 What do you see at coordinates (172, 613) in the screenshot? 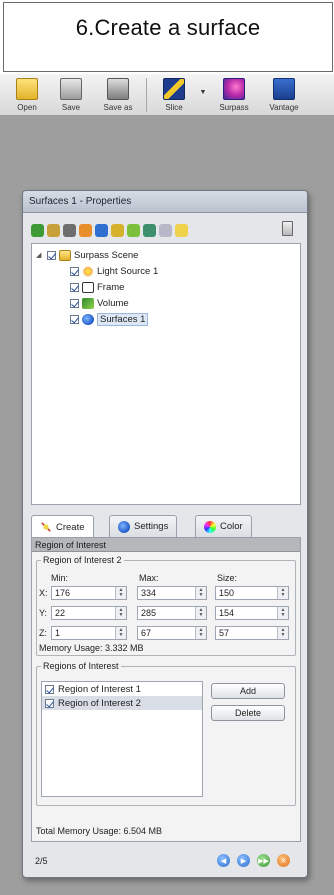
I see `y-max-stepper: 285 ▲ ▼` at bounding box center [172, 613].